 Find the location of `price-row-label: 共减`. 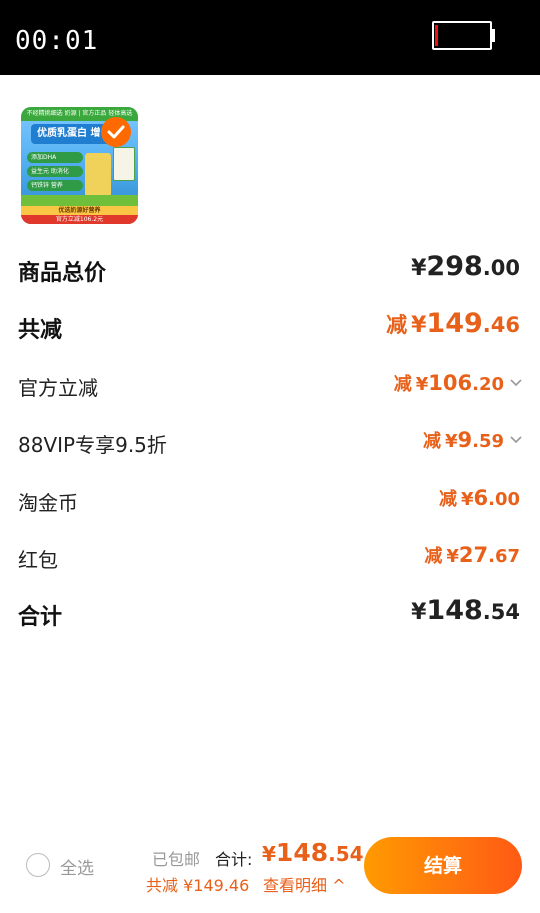

price-row-label: 共减 is located at coordinates (40, 330).